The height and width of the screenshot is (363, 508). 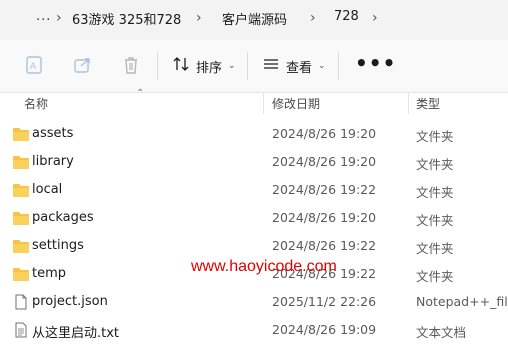 I want to click on breadcrumb: ... › 63游戏 325和728 › 客户端源码 › 728 ›, so click(x=254, y=20).